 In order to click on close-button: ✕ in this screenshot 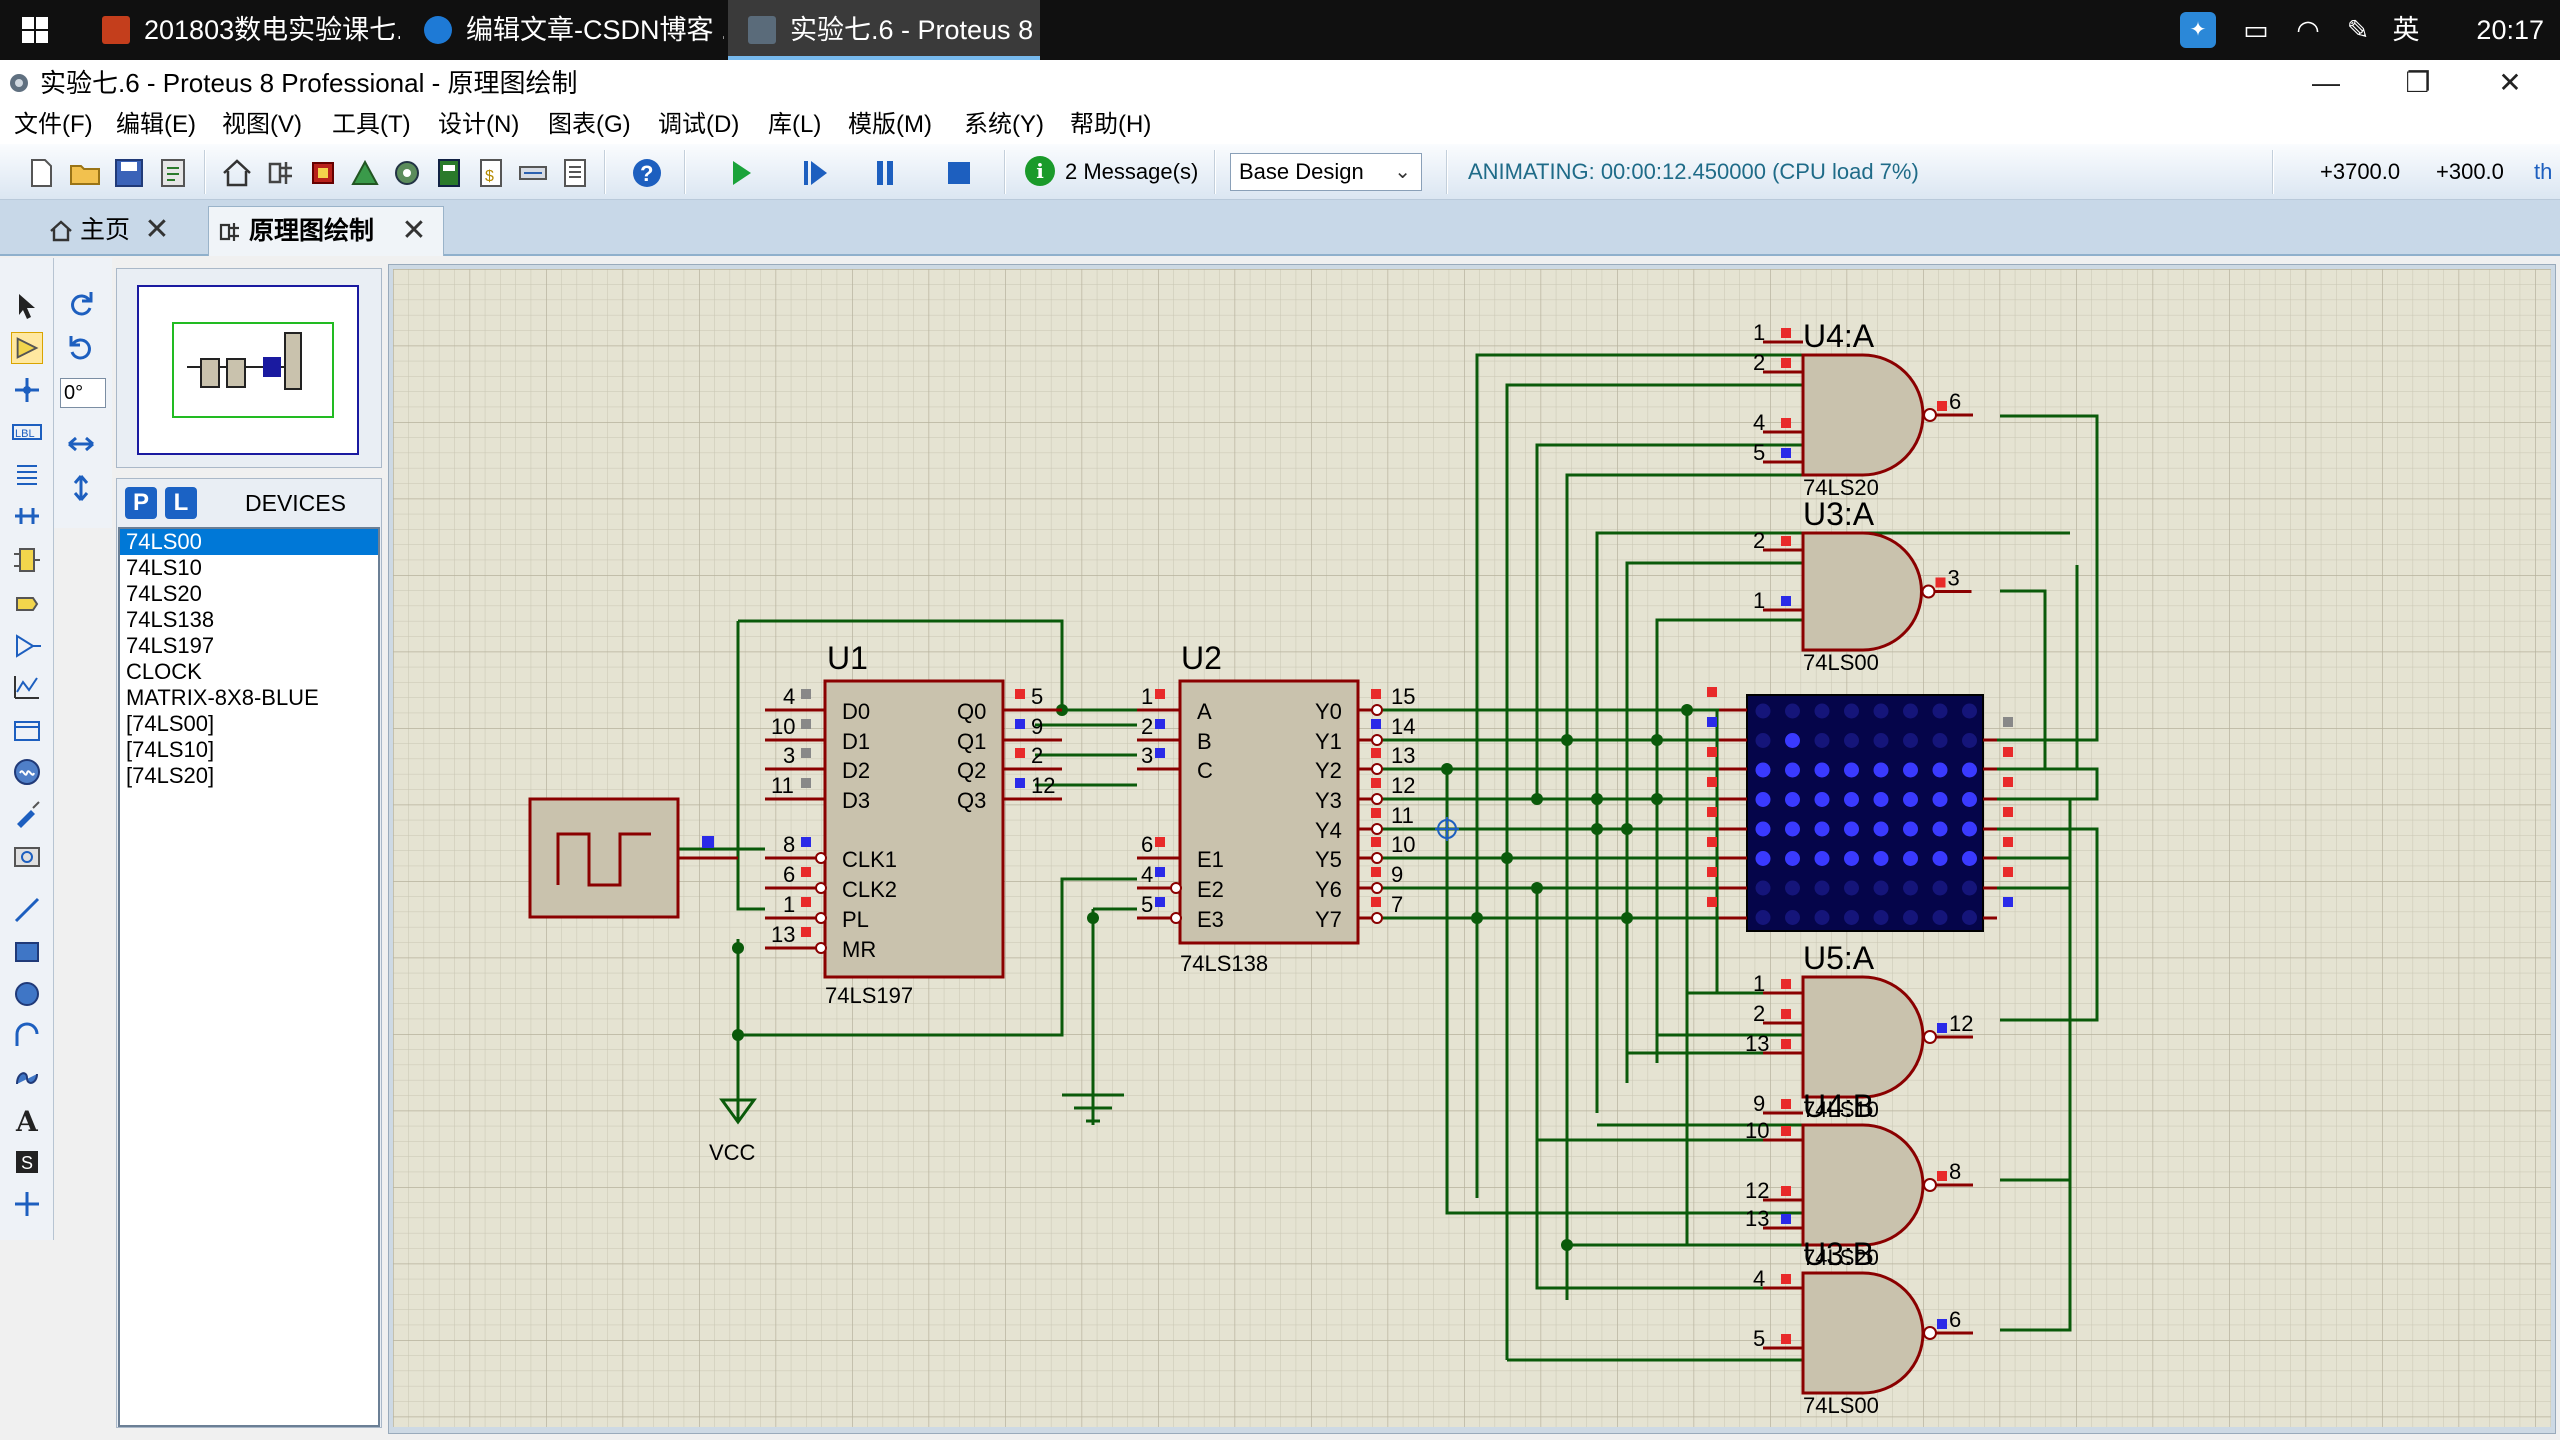, I will do `click(2510, 83)`.